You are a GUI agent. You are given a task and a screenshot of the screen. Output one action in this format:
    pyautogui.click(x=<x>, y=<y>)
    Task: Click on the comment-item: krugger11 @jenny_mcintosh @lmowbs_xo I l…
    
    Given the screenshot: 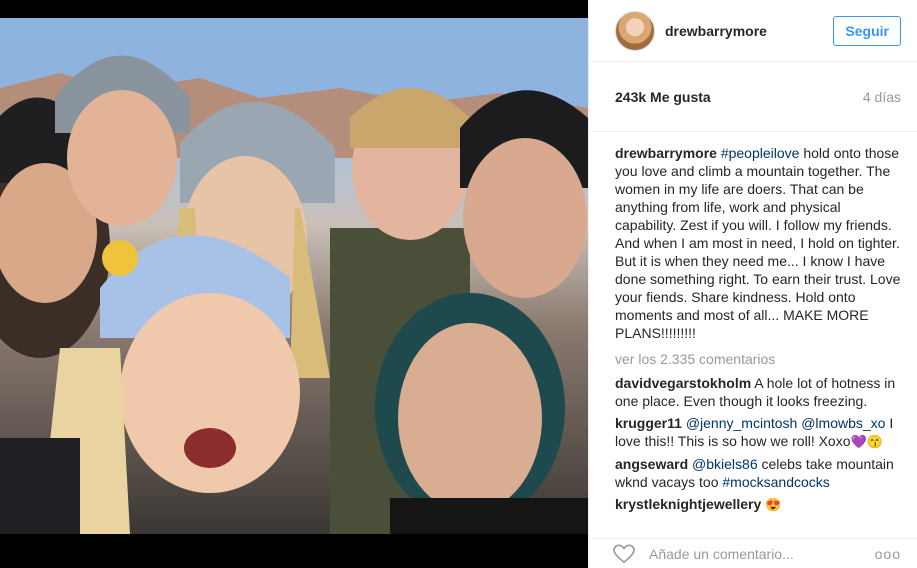 What is the action you would take?
    pyautogui.click(x=758, y=432)
    